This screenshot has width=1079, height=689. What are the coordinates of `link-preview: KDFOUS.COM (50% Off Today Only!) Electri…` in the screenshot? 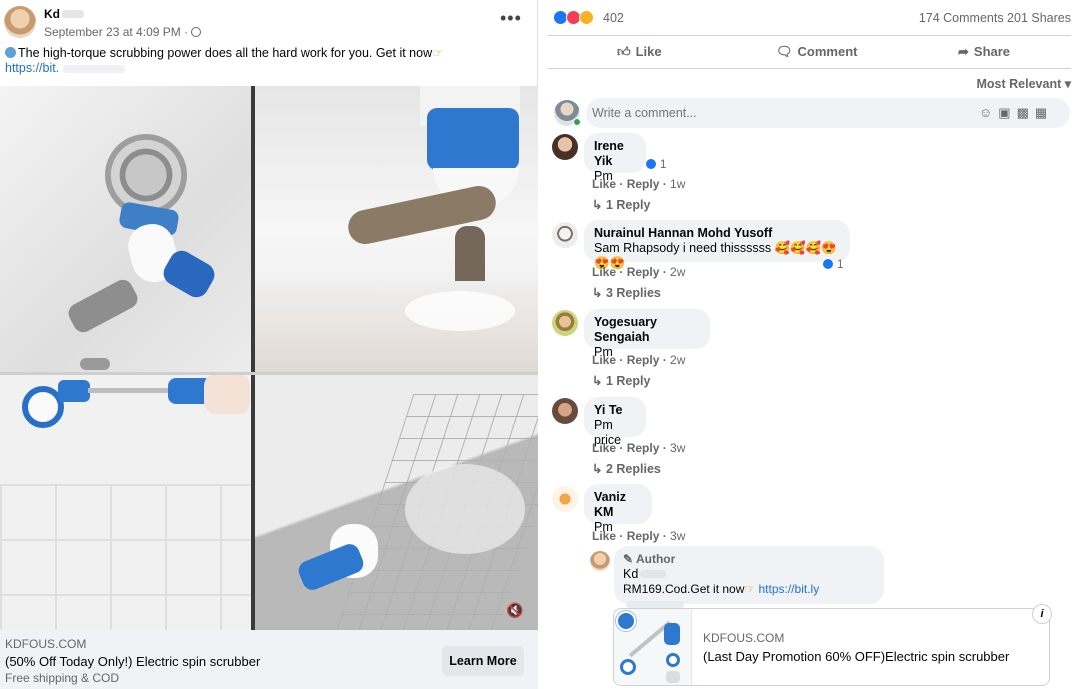 It's located at (269, 659).